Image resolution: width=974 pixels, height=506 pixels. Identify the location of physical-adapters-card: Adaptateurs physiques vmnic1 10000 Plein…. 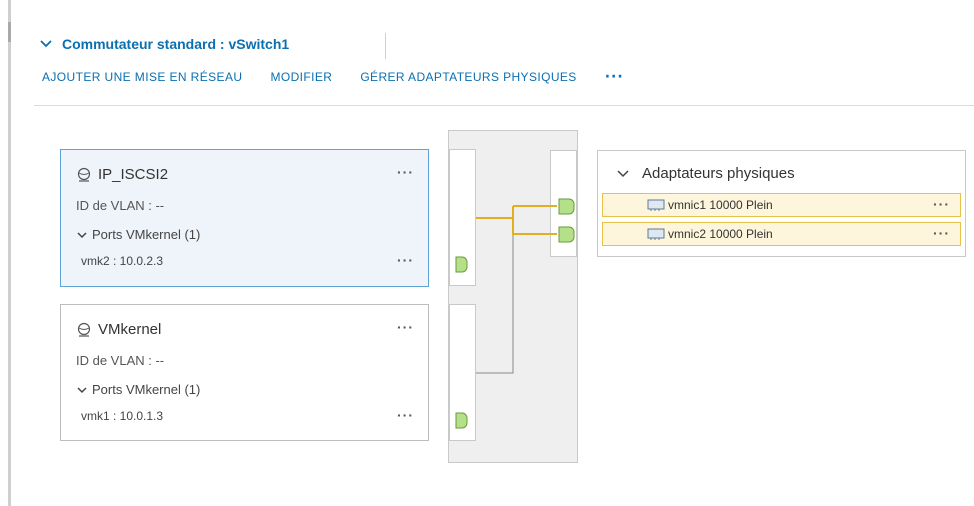
(781, 203).